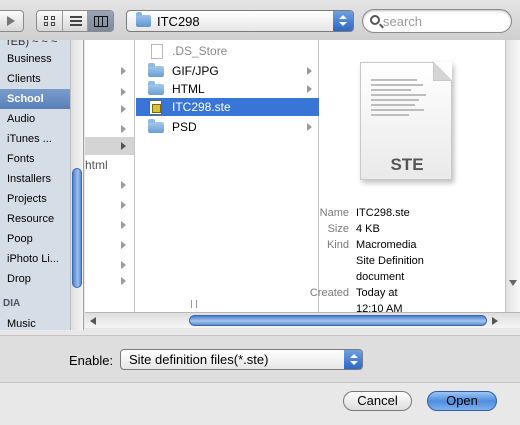  I want to click on forward-button, so click(12, 21).